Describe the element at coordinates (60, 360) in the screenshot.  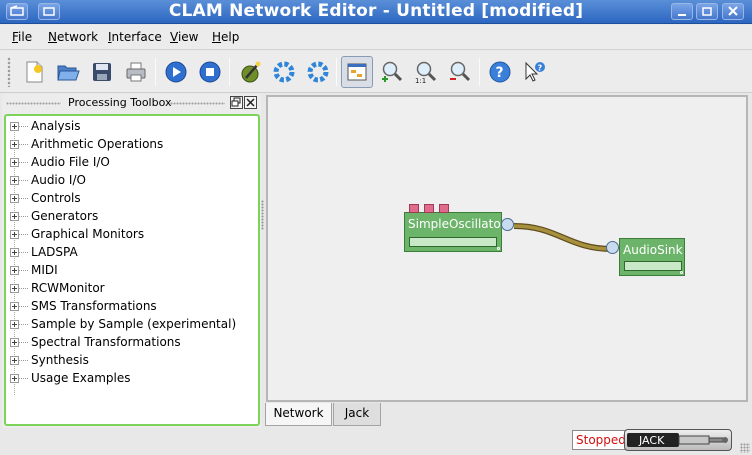
I see `tree-item-label: Synthesis` at that location.